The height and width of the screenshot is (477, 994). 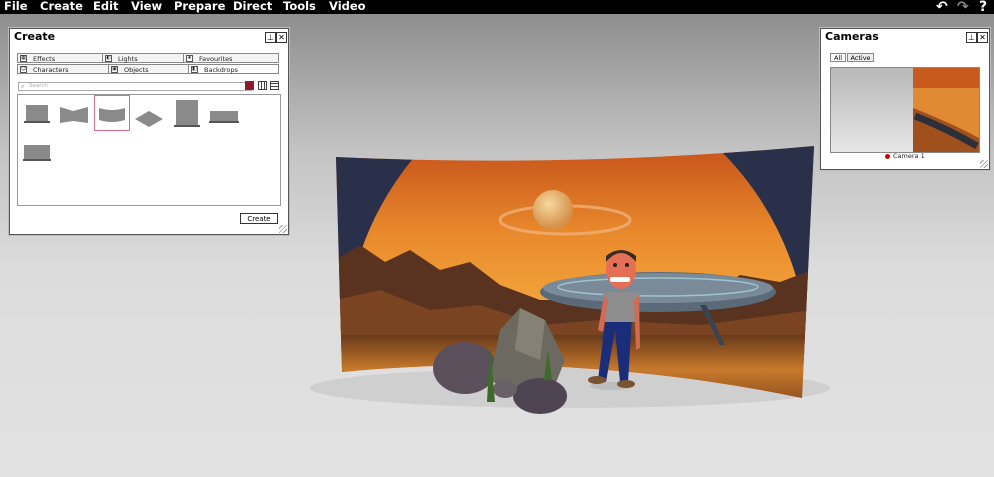 What do you see at coordinates (135, 86) in the screenshot?
I see `search-input: ⌕ Search` at bounding box center [135, 86].